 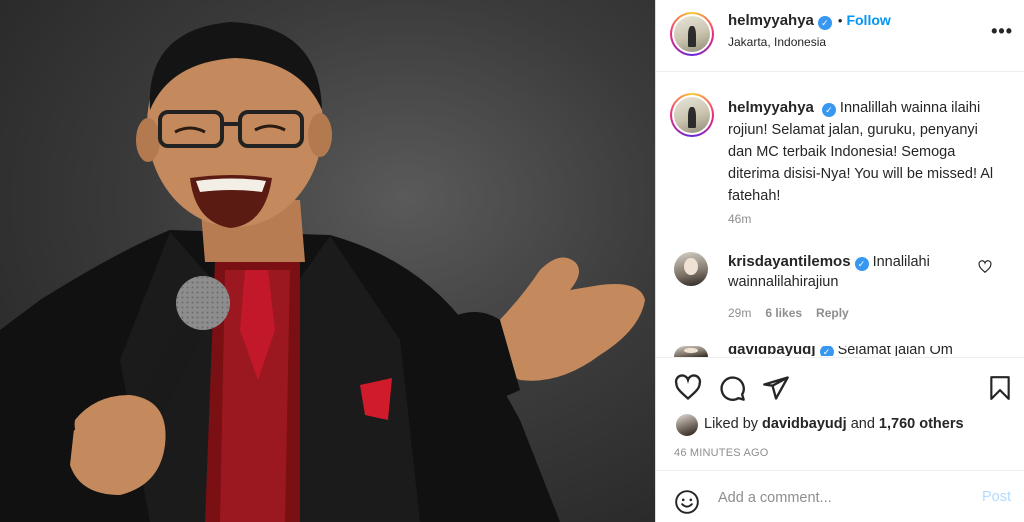 I want to click on caption-author-avatar, so click(x=692, y=115).